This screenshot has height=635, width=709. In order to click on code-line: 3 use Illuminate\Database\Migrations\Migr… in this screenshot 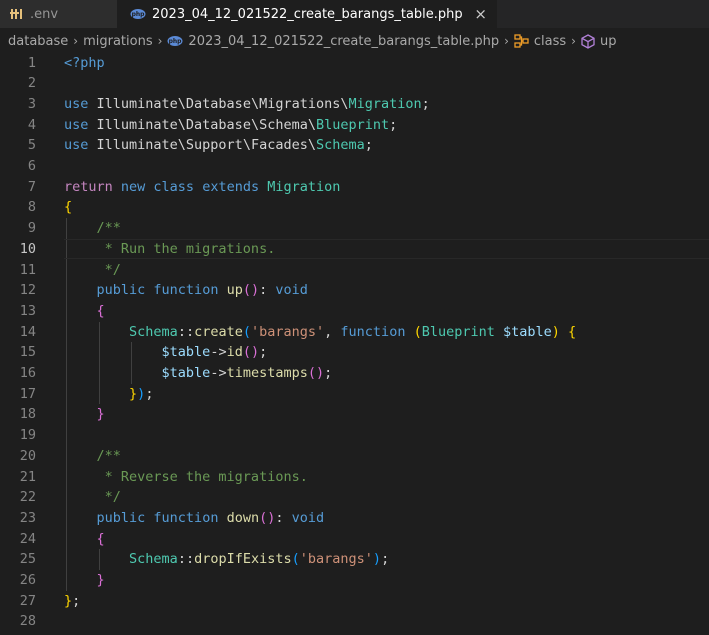, I will do `click(354, 104)`.